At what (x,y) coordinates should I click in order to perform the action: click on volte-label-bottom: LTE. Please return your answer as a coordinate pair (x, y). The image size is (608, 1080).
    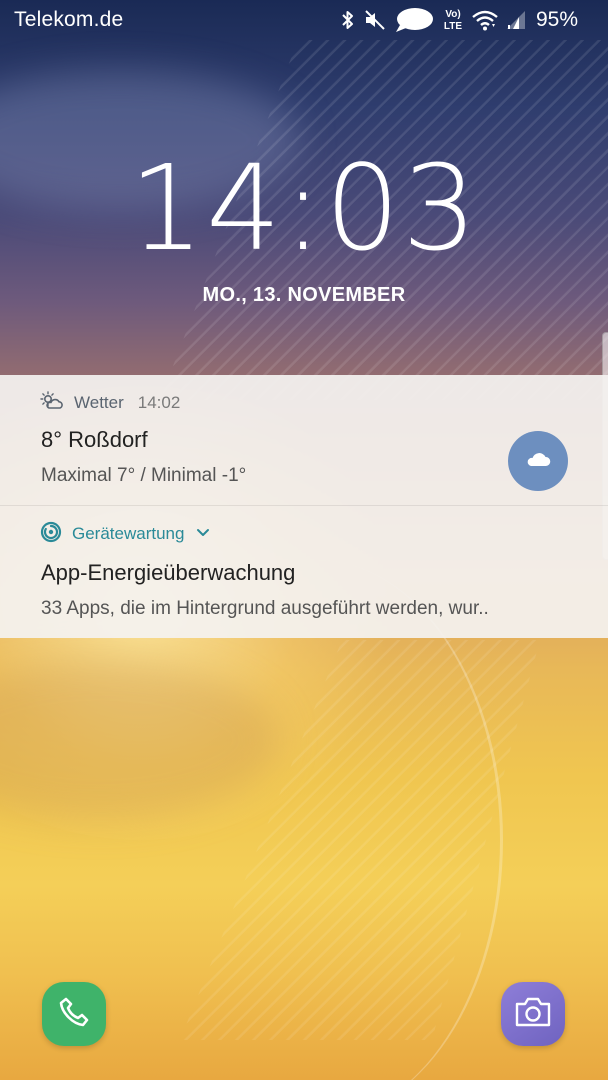
    Looking at the image, I should click on (453, 26).